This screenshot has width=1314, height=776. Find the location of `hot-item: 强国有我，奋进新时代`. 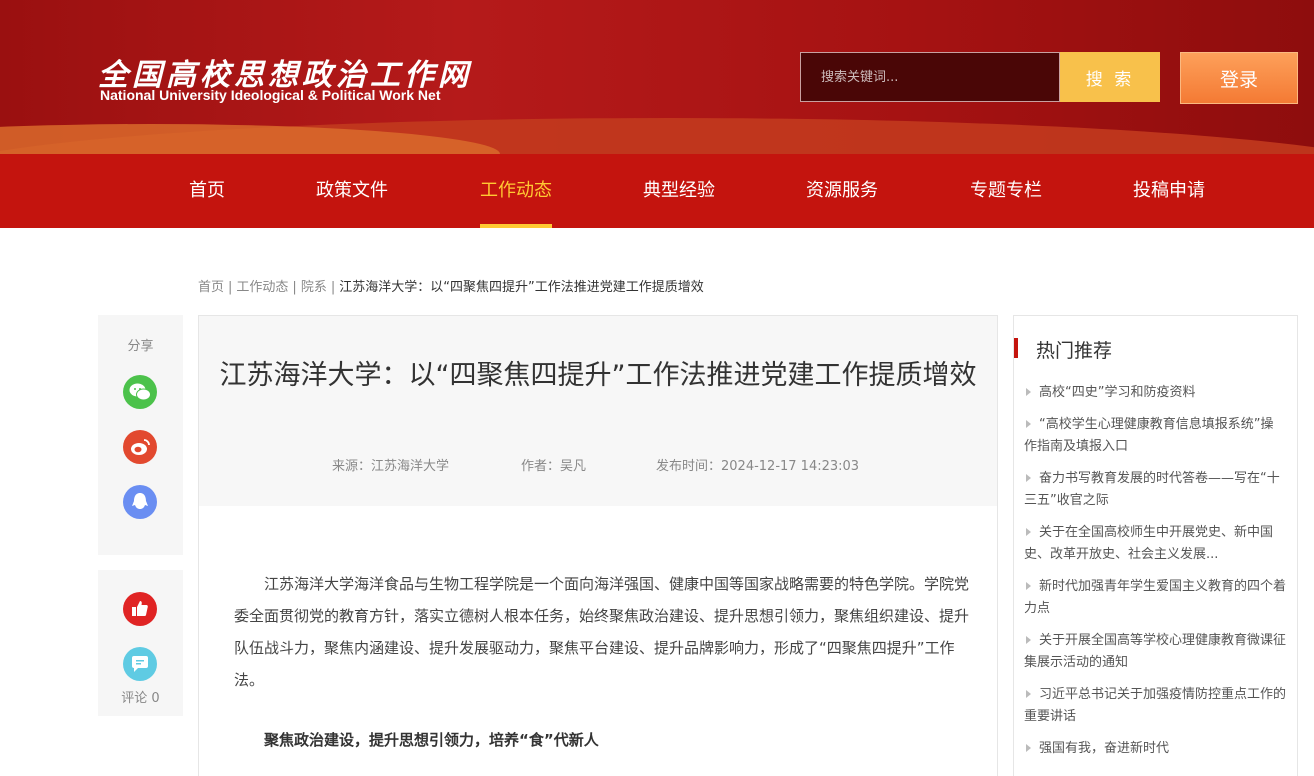

hot-item: 强国有我，奋进新时代 is located at coordinates (1155, 749).